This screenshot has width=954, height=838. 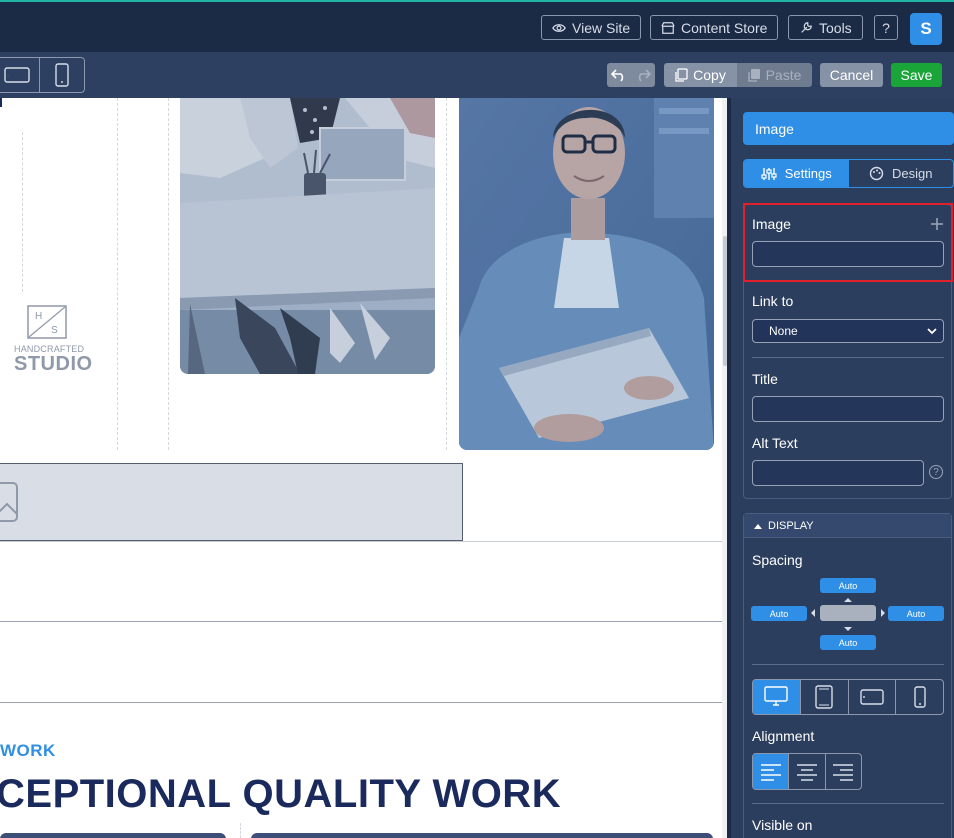 What do you see at coordinates (779, 613) in the screenshot?
I see `spacing-left-input: Auto` at bounding box center [779, 613].